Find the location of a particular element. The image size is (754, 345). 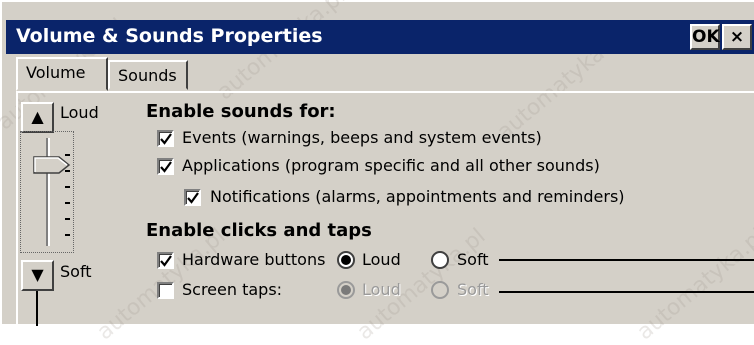

title-bar: Volume & Sounds Properties OK × is located at coordinates (380, 37).